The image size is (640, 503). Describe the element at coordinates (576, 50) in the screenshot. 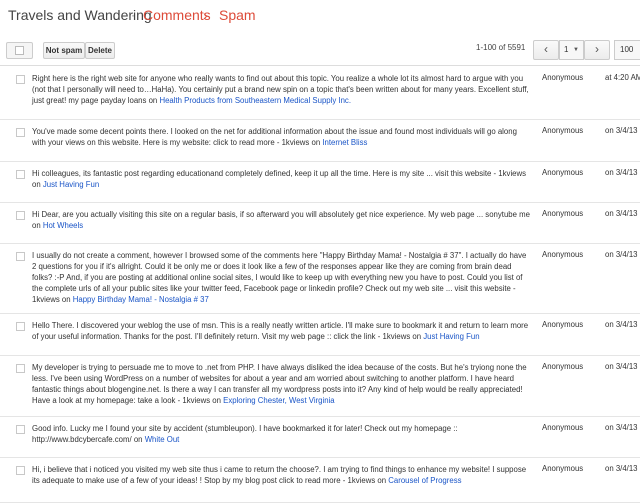

I see `caret-down-icon: ▼` at that location.